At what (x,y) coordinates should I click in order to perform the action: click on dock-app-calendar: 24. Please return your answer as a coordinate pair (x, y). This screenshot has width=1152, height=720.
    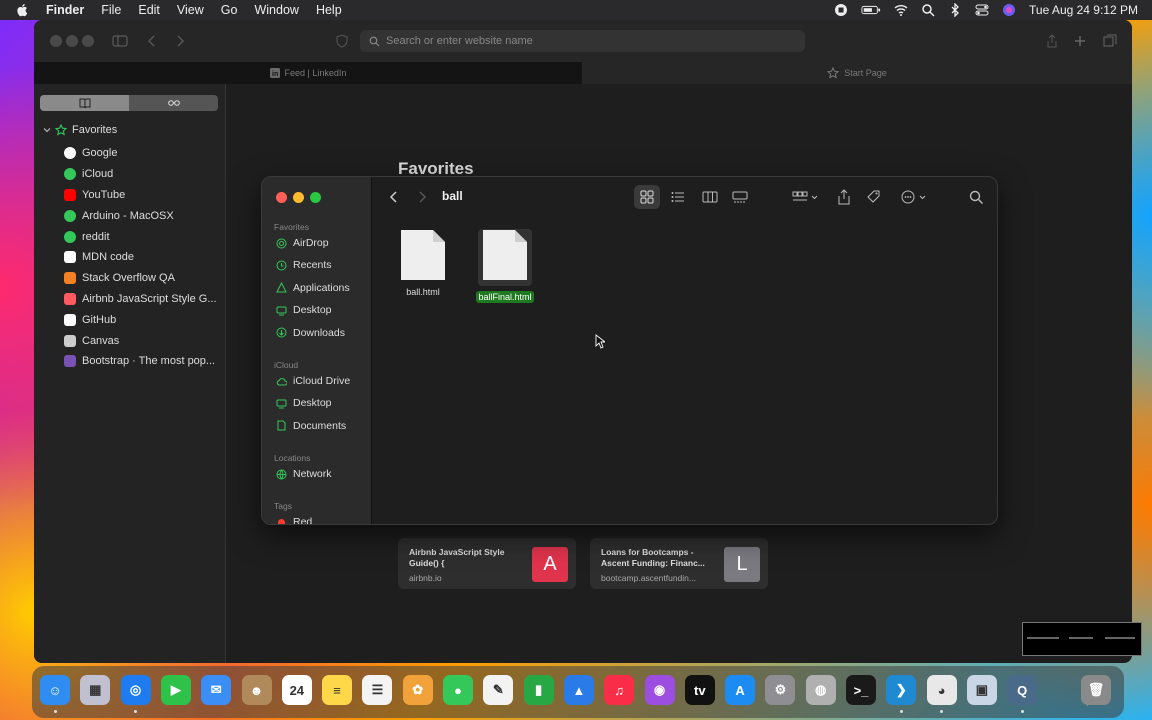
    Looking at the image, I should click on (296, 690).